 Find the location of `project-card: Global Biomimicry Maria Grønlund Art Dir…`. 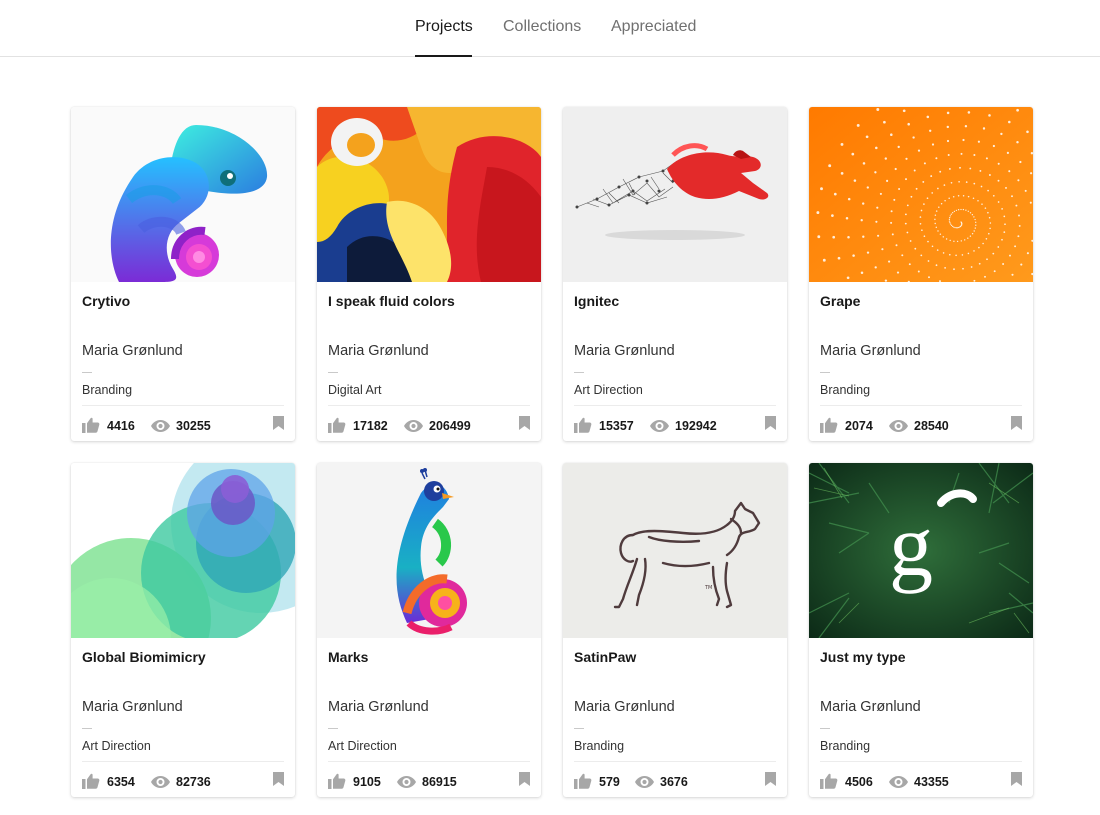

project-card: Global Biomimicry Maria Grønlund Art Dir… is located at coordinates (183, 630).